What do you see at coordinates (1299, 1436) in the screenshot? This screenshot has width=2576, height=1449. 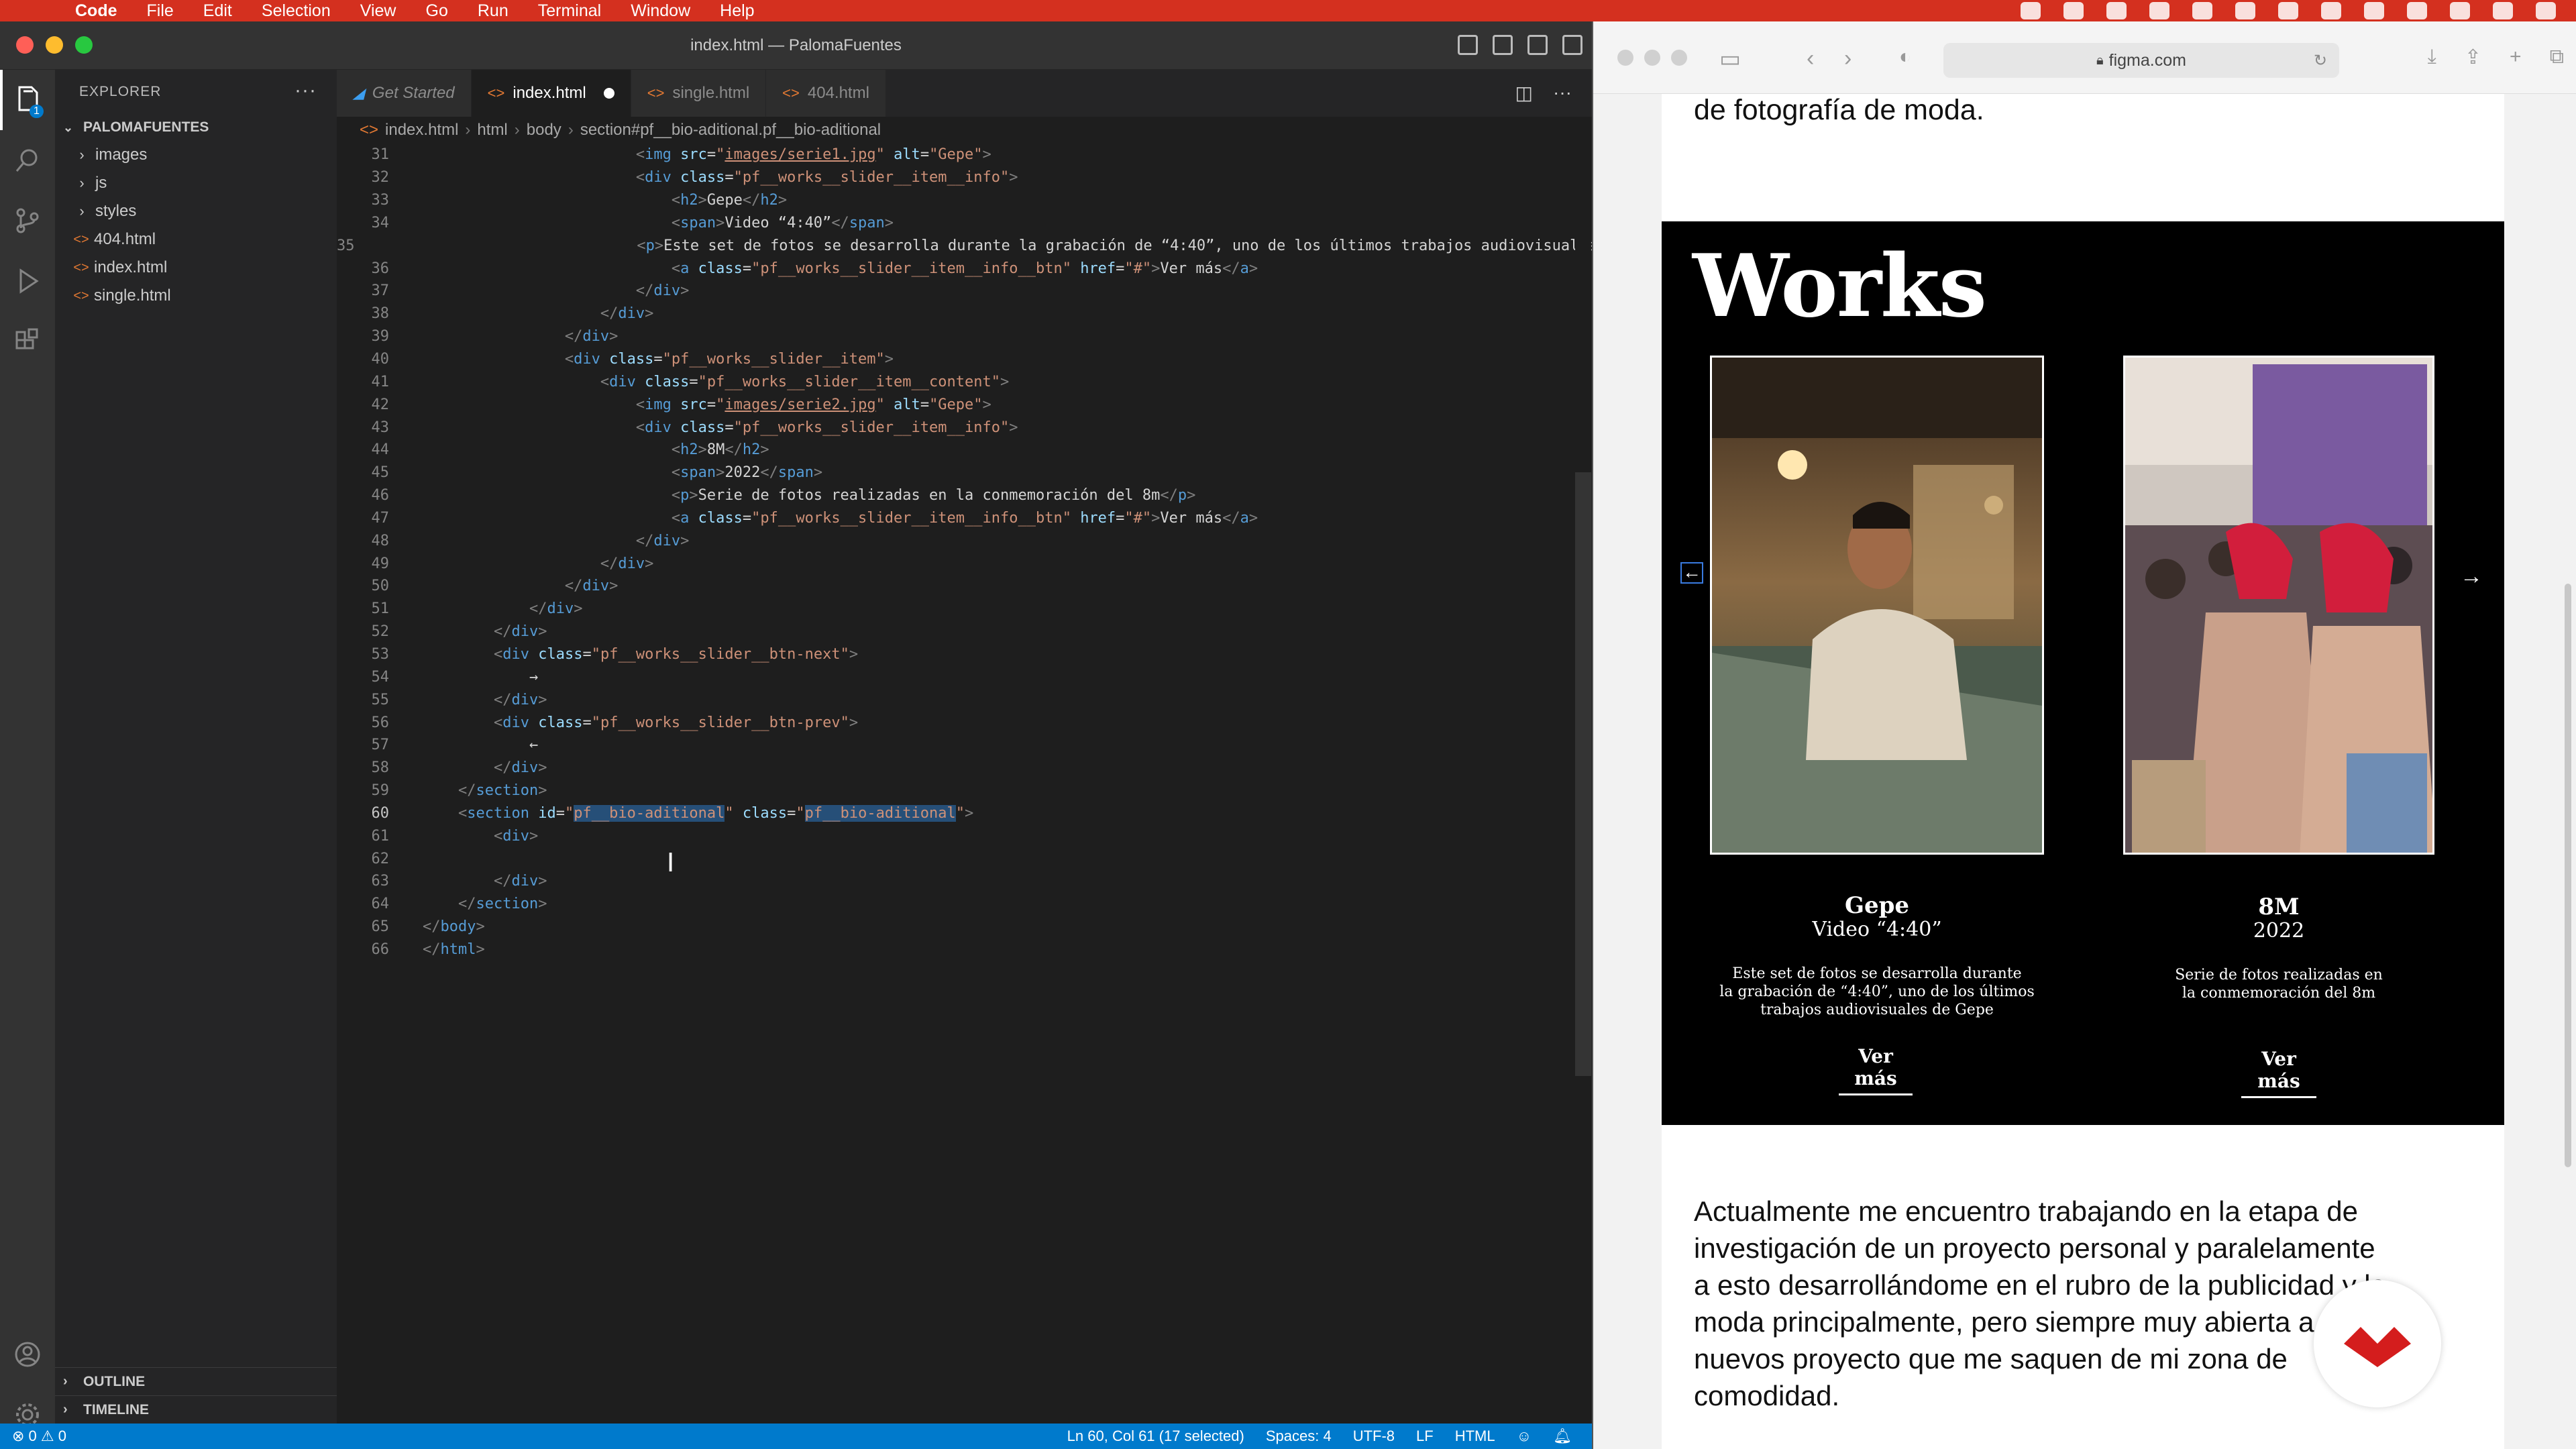 I see `indentation-status: Spaces: 4` at bounding box center [1299, 1436].